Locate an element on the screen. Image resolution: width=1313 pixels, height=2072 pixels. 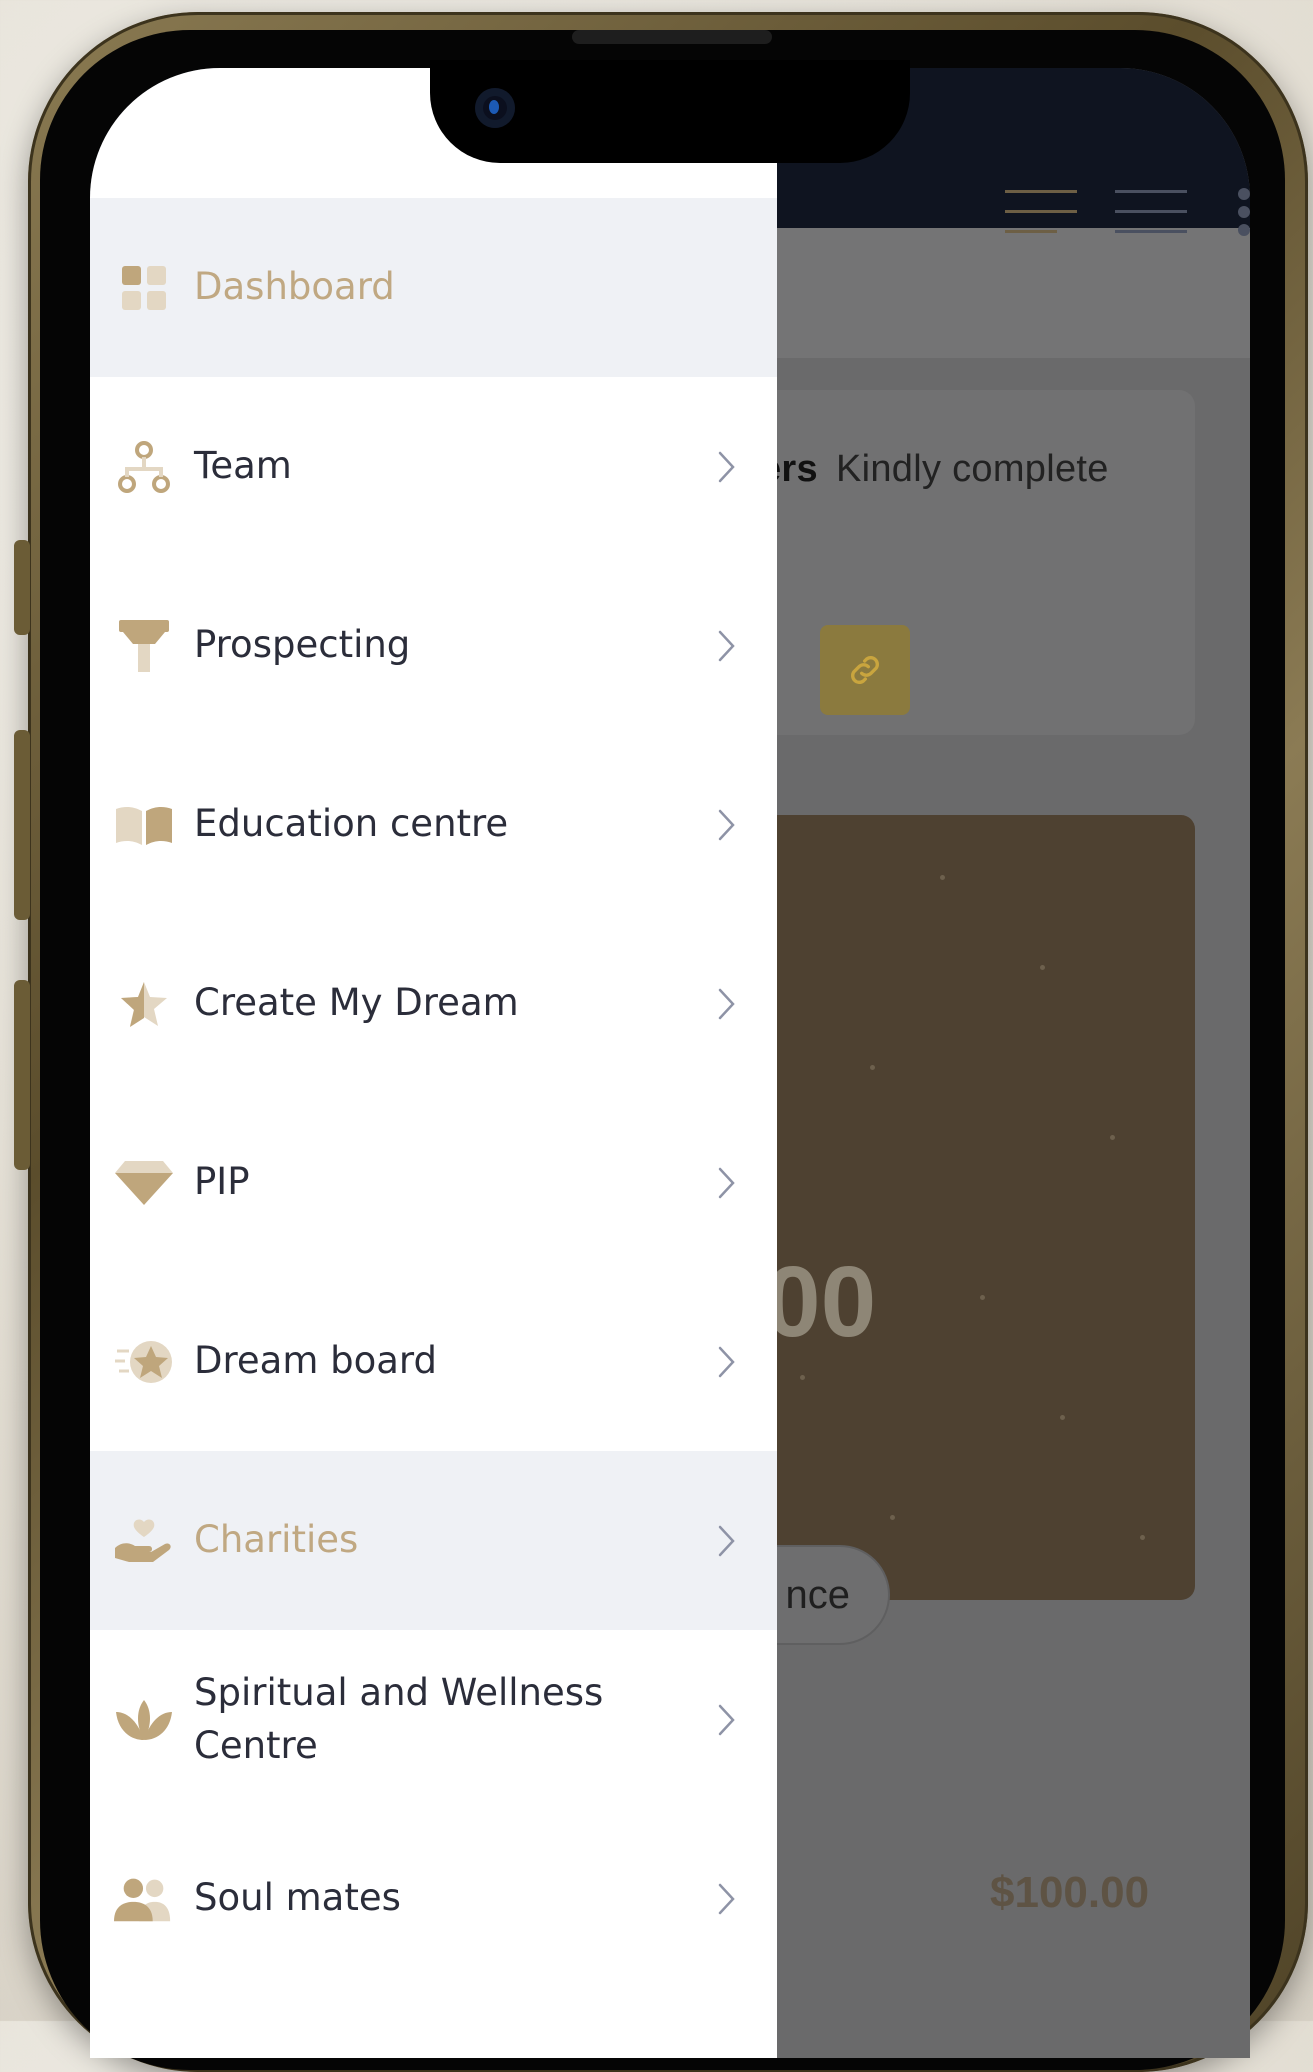
menu-item-label: Spiritual and Wellness Centre is located at coordinates (399, 1718).